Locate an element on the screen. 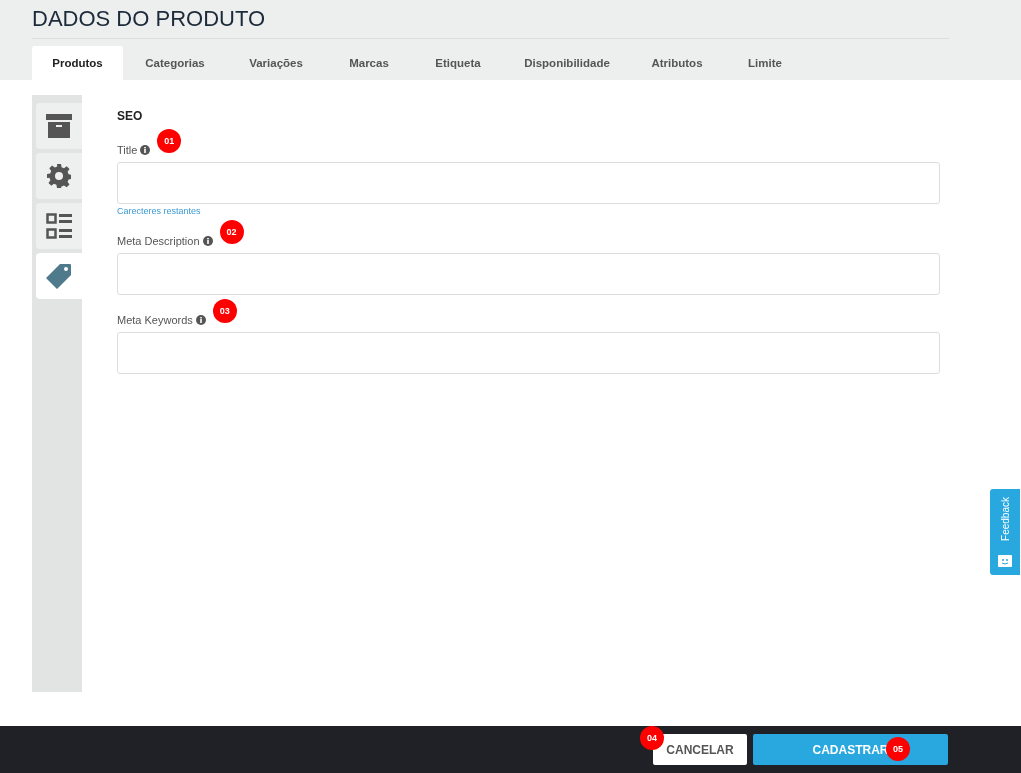 Image resolution: width=1021 pixels, height=773 pixels. tab: Disponibilidade is located at coordinates (567, 63).